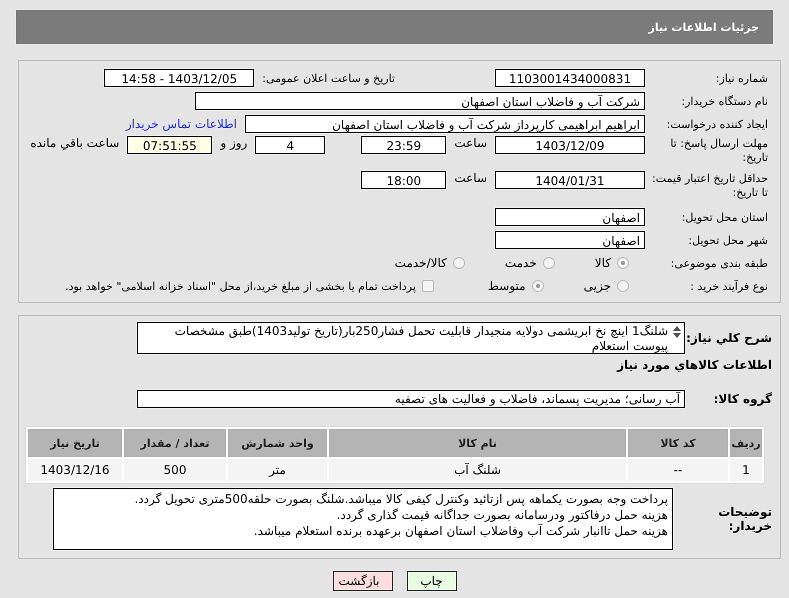 This screenshot has width=789, height=598. I want to click on field-label: مهلت ارسال پاسخ: تا تاریخ:, so click(719, 150).